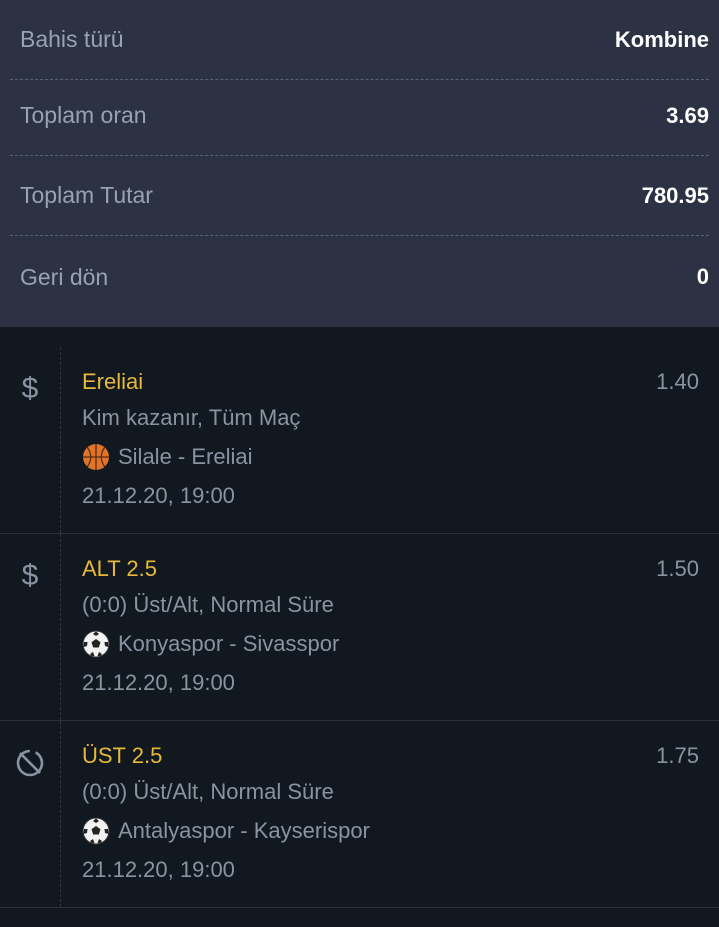 The width and height of the screenshot is (719, 927). What do you see at coordinates (120, 568) in the screenshot?
I see `bet-selection: ALT 2.5` at bounding box center [120, 568].